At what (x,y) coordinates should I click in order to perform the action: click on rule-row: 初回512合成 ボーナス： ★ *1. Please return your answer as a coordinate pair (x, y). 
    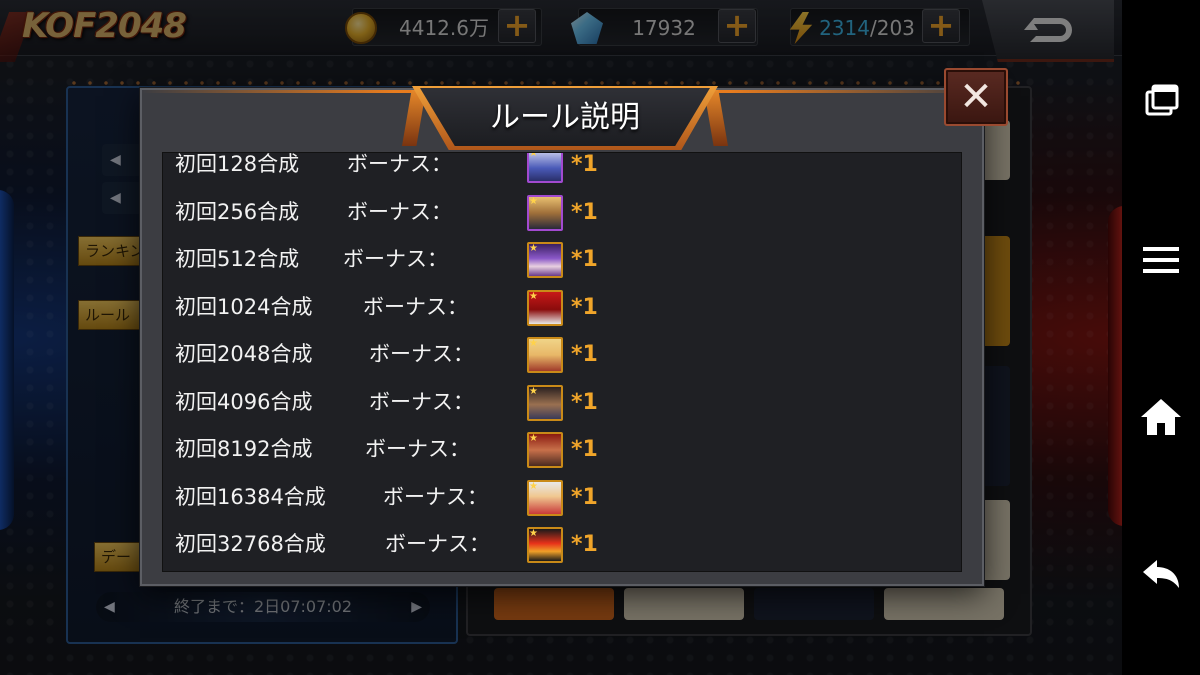
    Looking at the image, I should click on (562, 260).